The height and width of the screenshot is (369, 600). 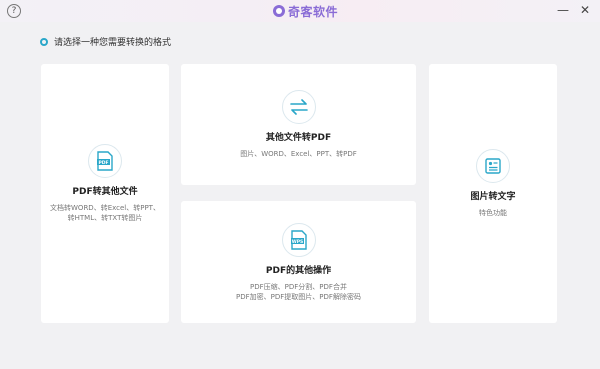 What do you see at coordinates (493, 197) in the screenshot?
I see `card-title: 图片转文字` at bounding box center [493, 197].